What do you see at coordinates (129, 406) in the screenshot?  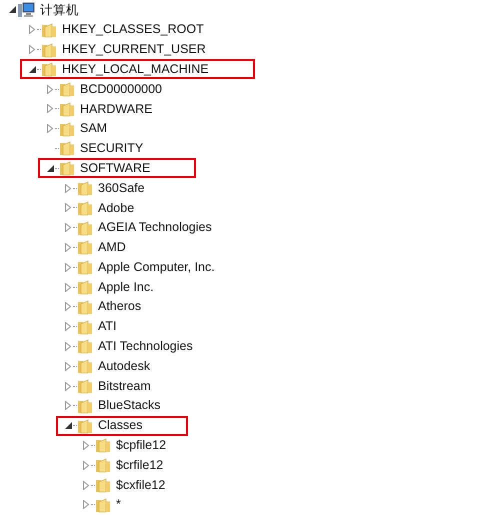 I see `tree-item-label: BlueStacks` at bounding box center [129, 406].